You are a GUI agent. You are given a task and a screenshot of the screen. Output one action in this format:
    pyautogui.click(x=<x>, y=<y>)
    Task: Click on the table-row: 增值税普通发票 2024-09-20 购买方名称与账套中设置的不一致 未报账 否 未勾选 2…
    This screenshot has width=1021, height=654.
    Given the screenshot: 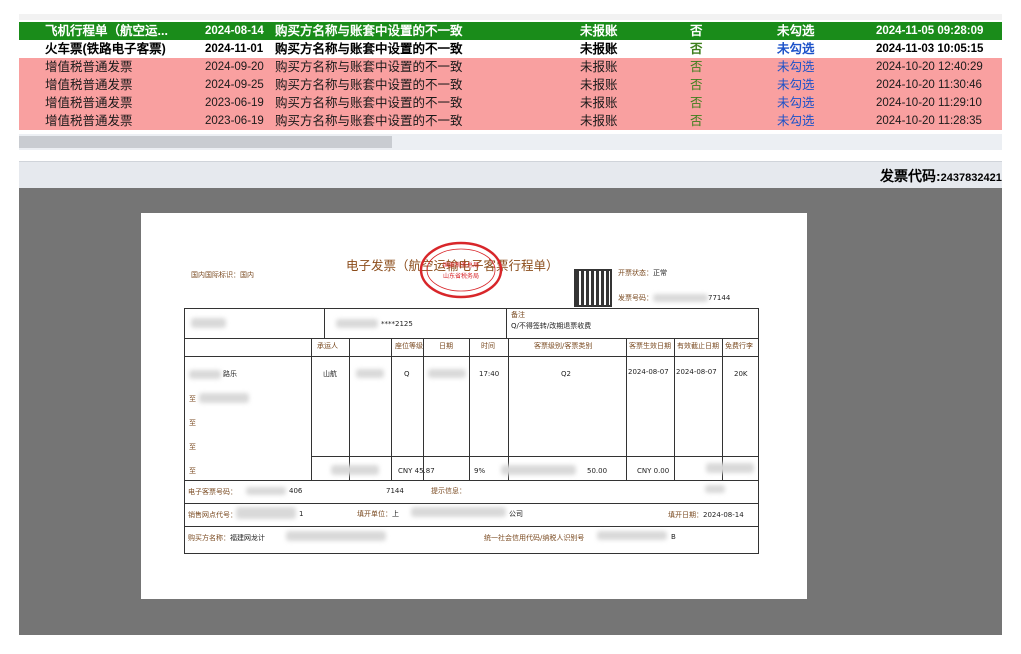 What is the action you would take?
    pyautogui.click(x=510, y=67)
    